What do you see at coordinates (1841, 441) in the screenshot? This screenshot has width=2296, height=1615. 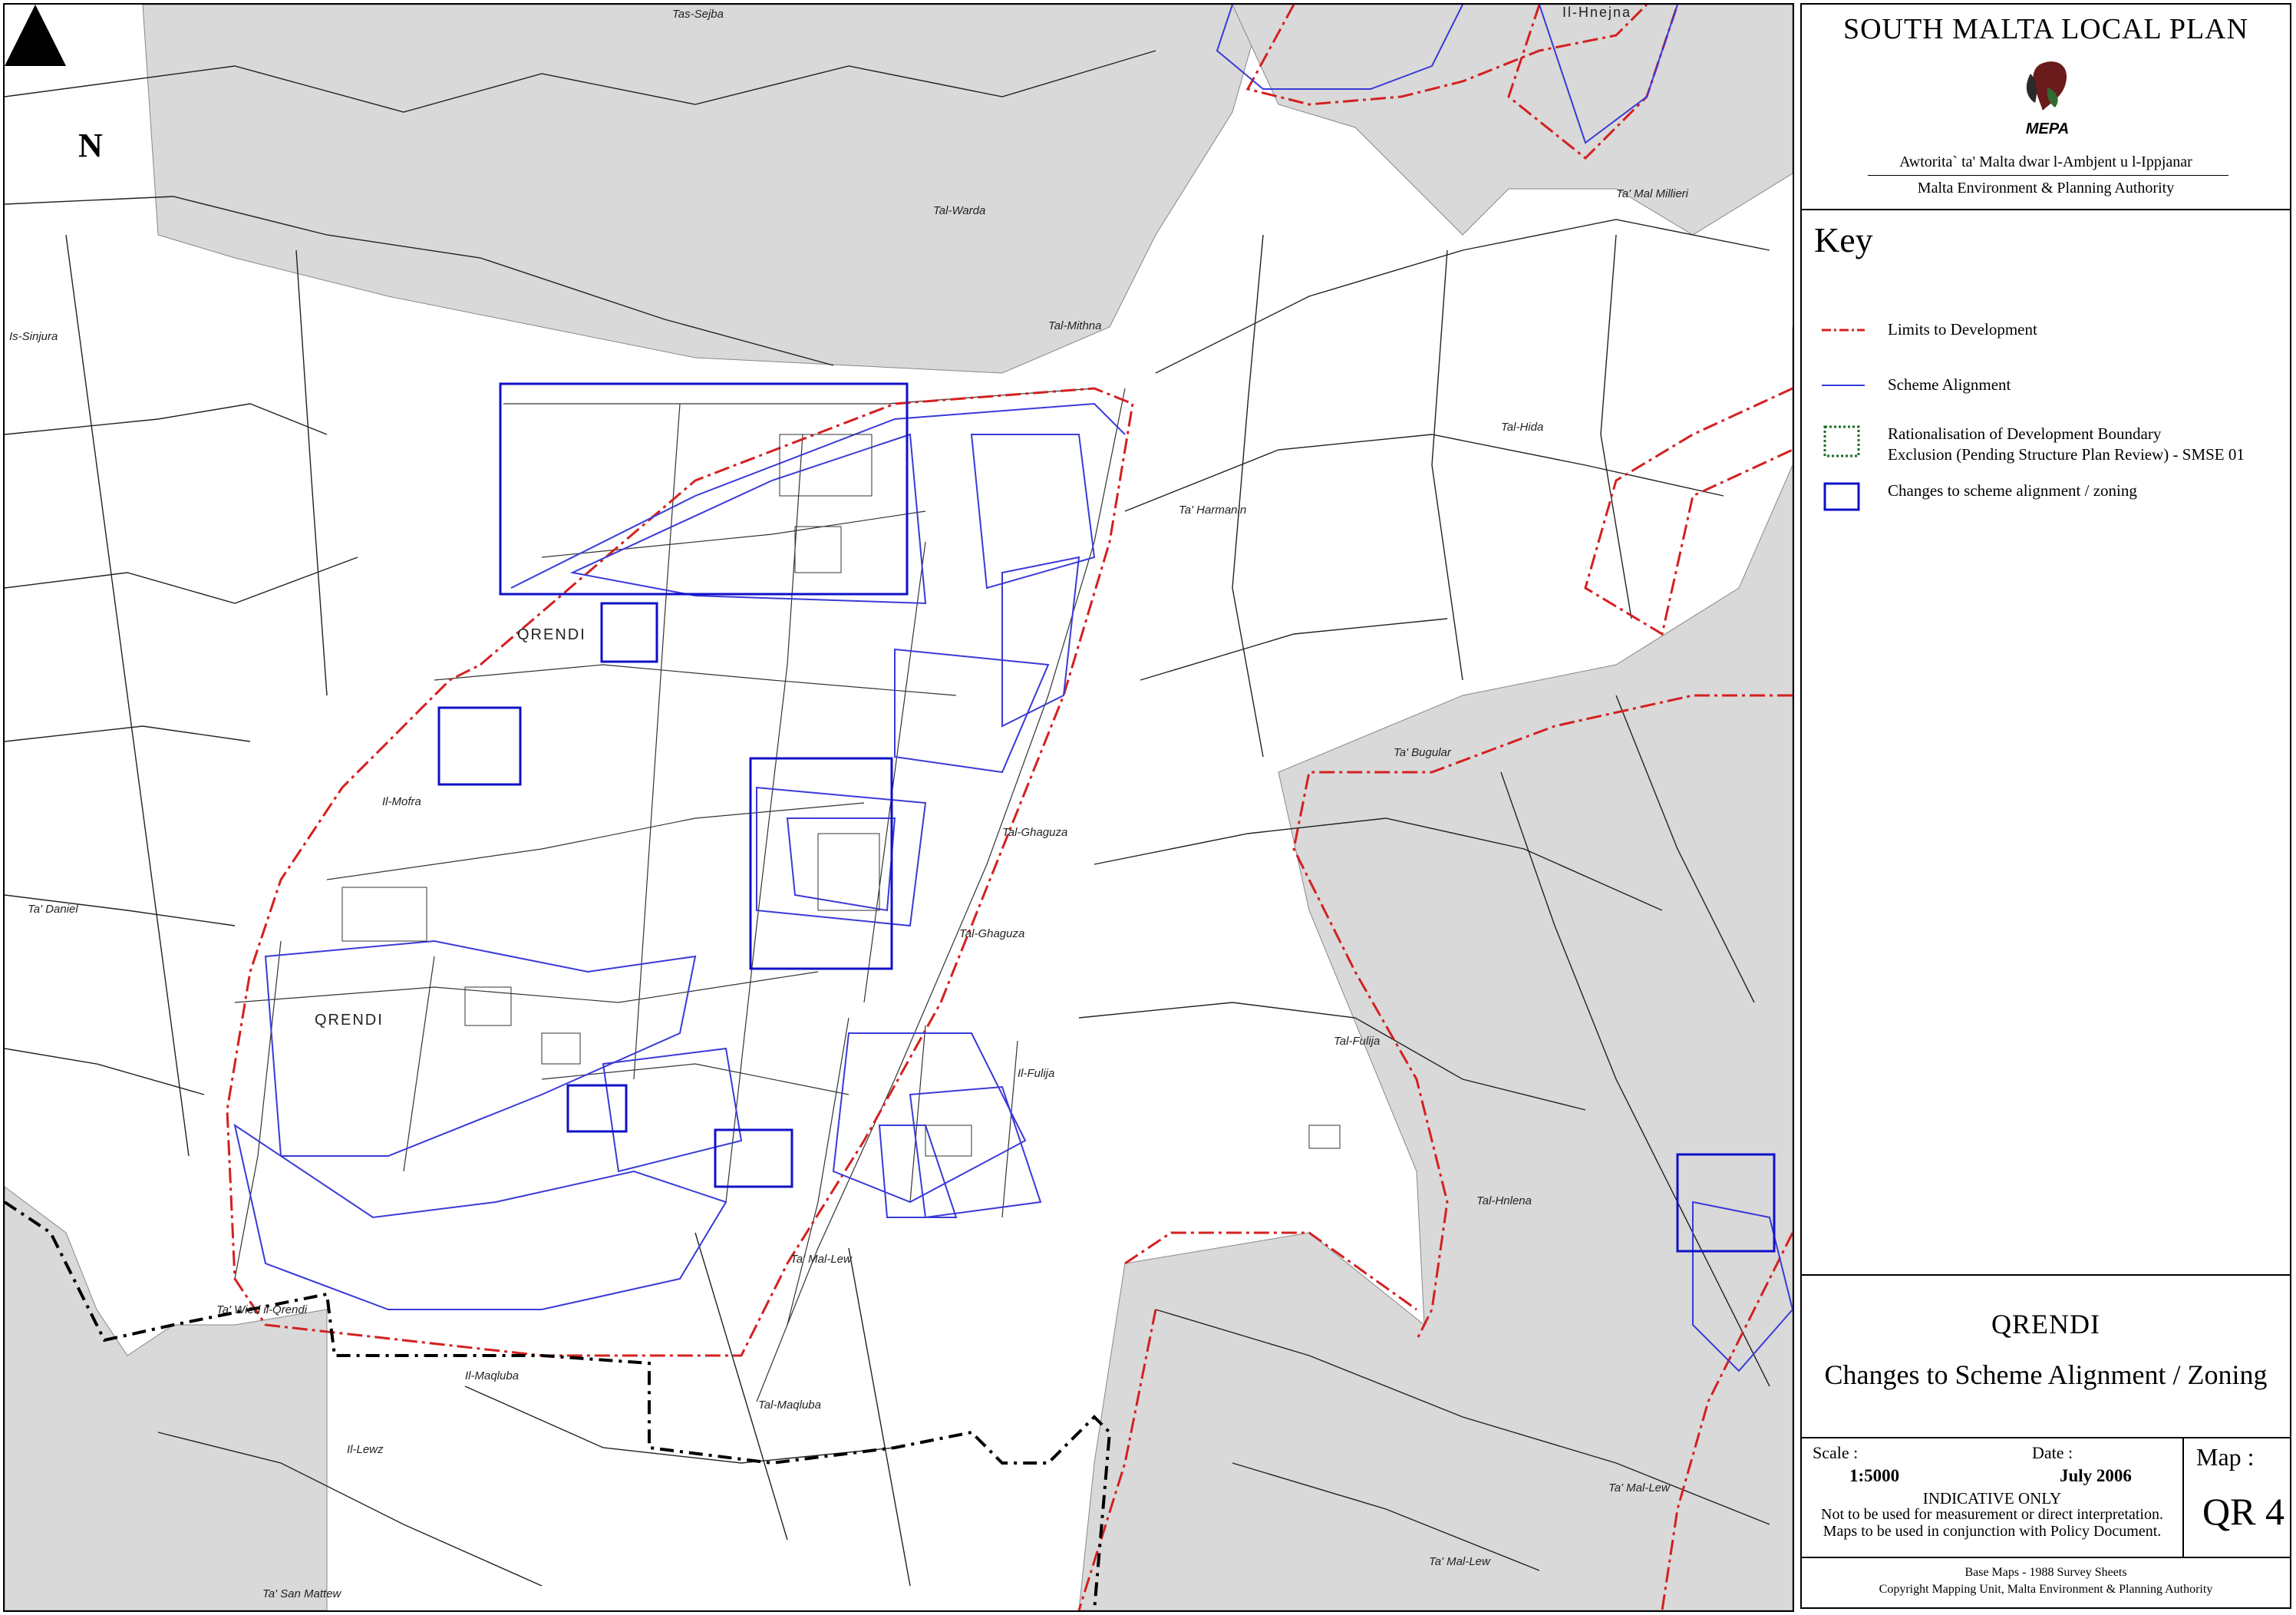 I see `green-dotted-box-icon` at bounding box center [1841, 441].